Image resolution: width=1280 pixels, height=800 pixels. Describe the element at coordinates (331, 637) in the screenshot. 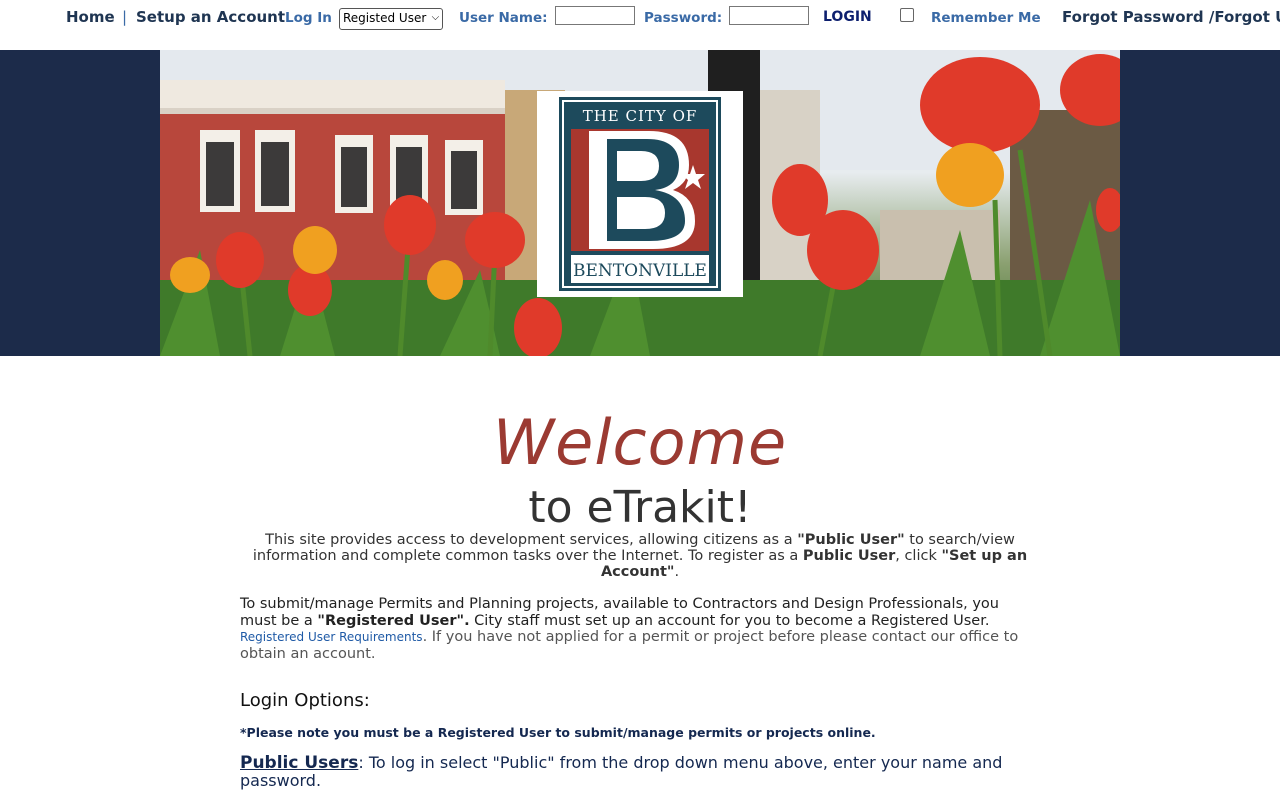

I see `registered-user-requirements-link: Registered User Requirements` at that location.